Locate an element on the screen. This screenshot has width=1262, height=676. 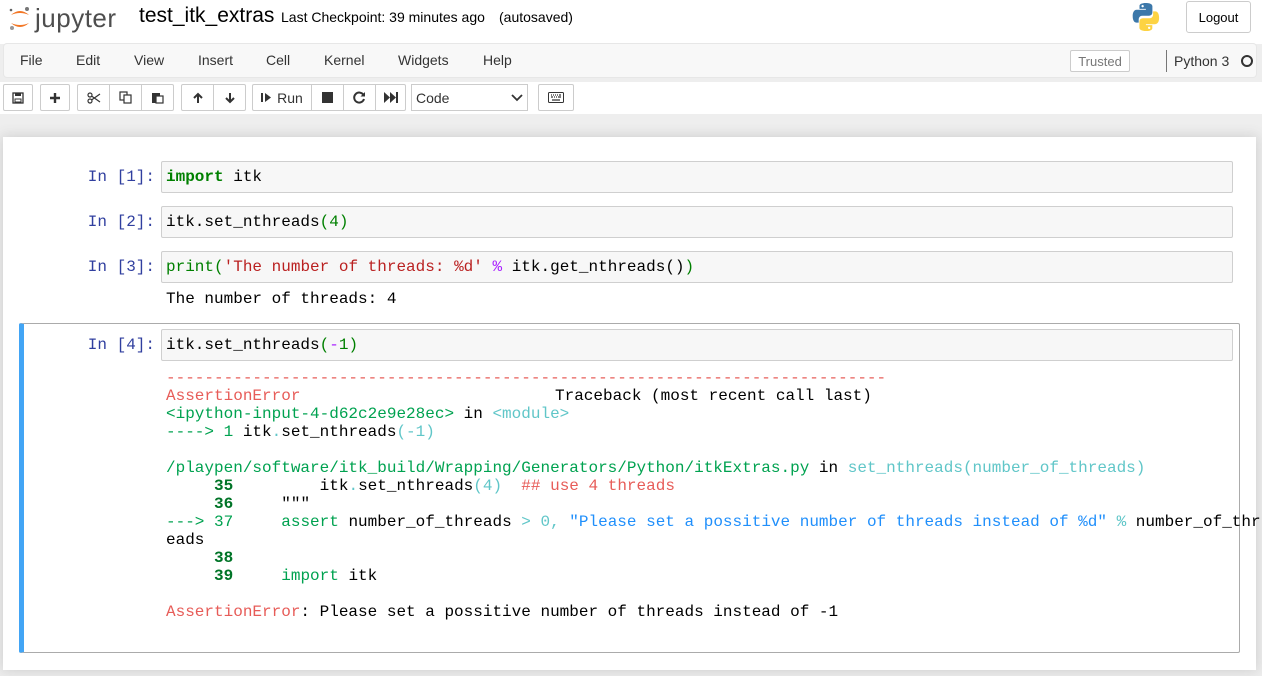
move-up-button is located at coordinates (197, 97).